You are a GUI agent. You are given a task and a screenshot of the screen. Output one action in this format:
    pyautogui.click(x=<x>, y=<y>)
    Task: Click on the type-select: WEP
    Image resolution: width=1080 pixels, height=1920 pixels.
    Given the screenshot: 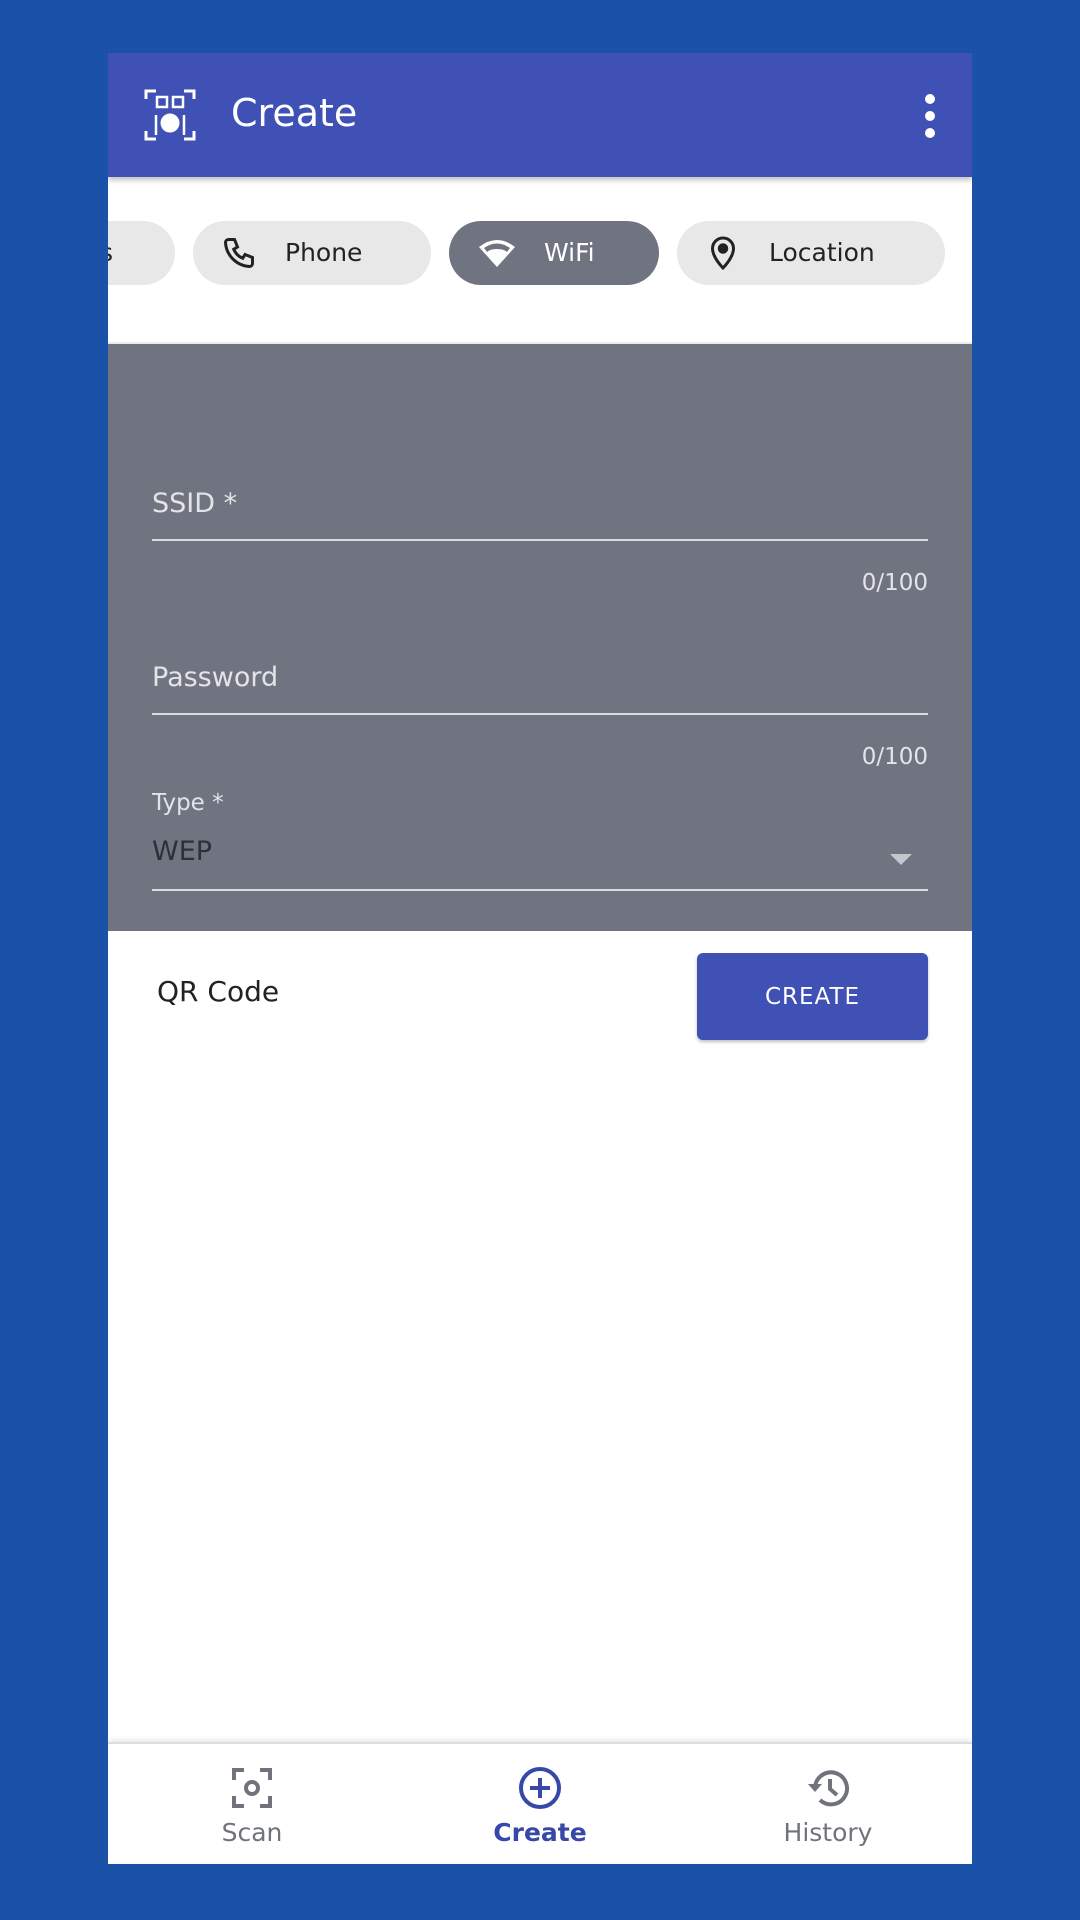 What is the action you would take?
    pyautogui.click(x=182, y=851)
    